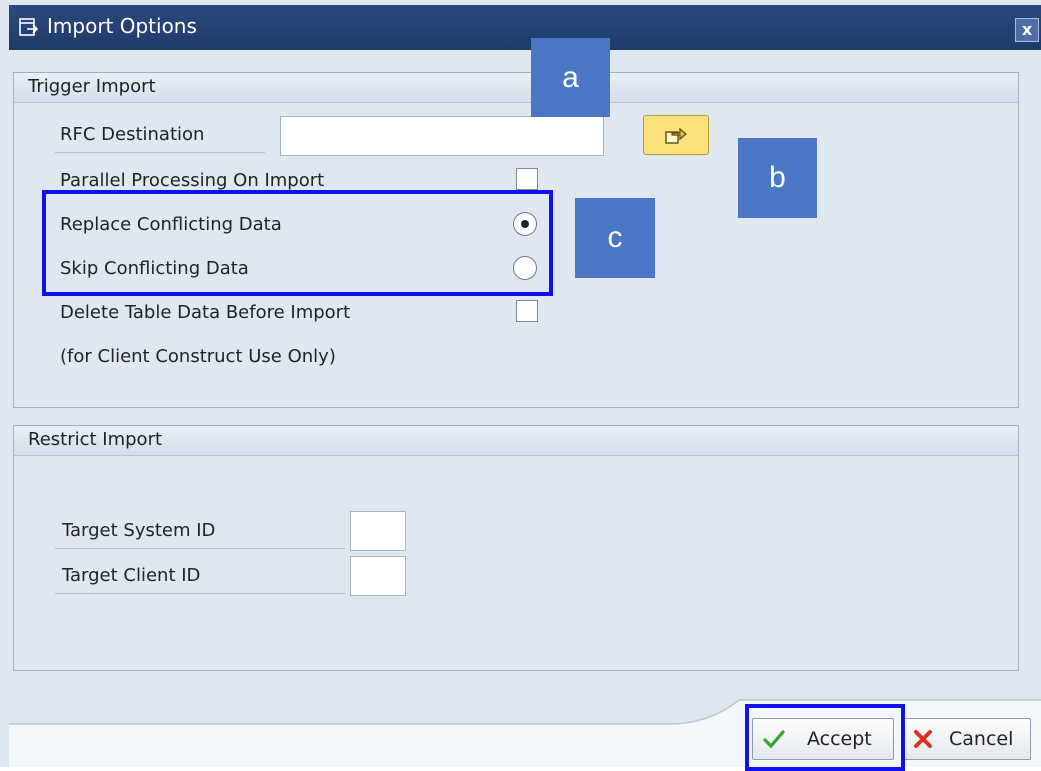  I want to click on delete-table-label: Delete Table Data Before Import, so click(205, 312).